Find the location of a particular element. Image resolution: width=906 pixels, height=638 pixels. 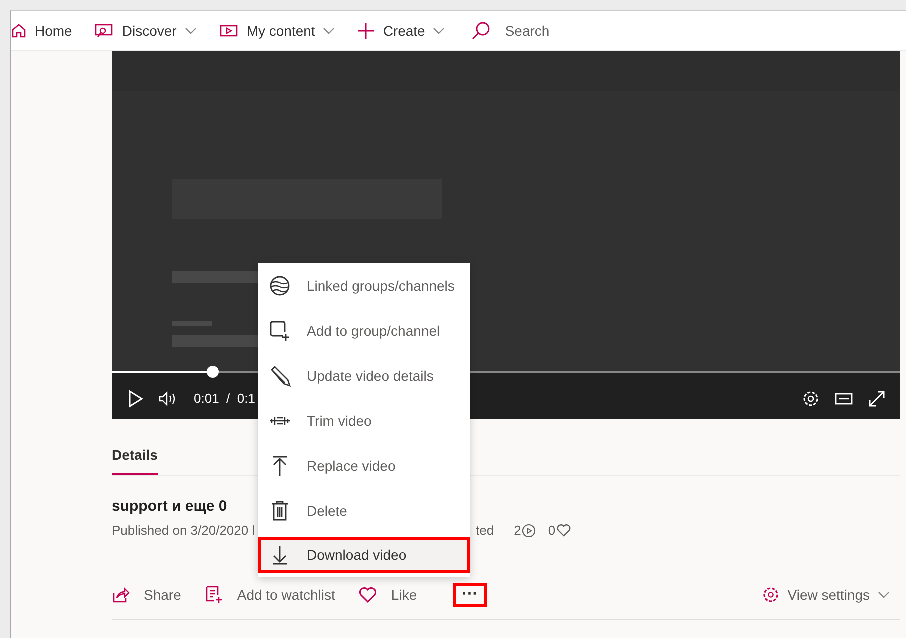

video-title: support и еще 0 is located at coordinates (170, 506).